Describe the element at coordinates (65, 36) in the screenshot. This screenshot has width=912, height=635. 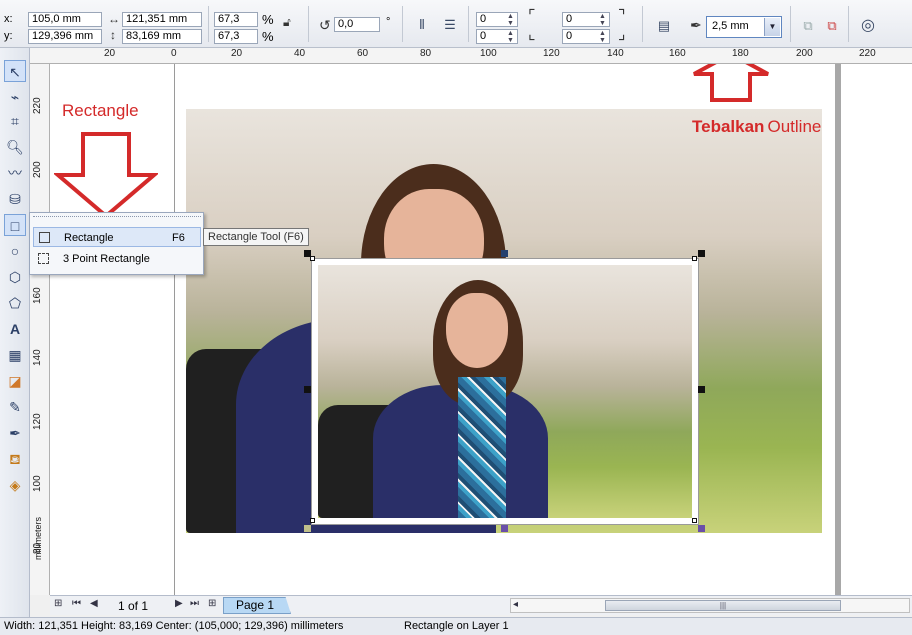
I see `y-position-field: 129,396 mm` at that location.